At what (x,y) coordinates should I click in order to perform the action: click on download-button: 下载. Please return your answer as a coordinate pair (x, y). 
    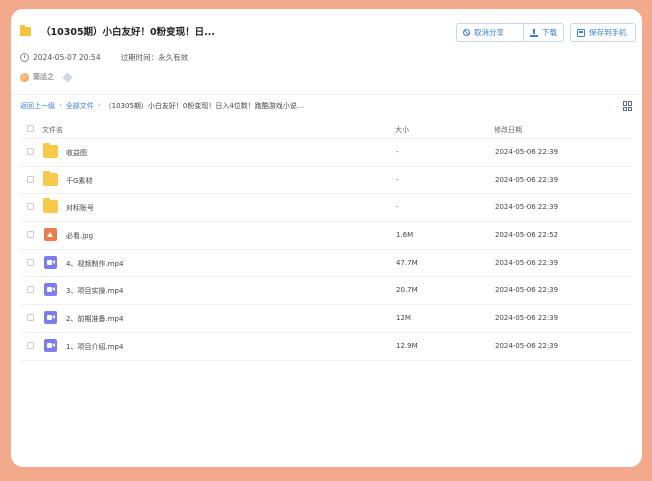
    Looking at the image, I should click on (543, 32).